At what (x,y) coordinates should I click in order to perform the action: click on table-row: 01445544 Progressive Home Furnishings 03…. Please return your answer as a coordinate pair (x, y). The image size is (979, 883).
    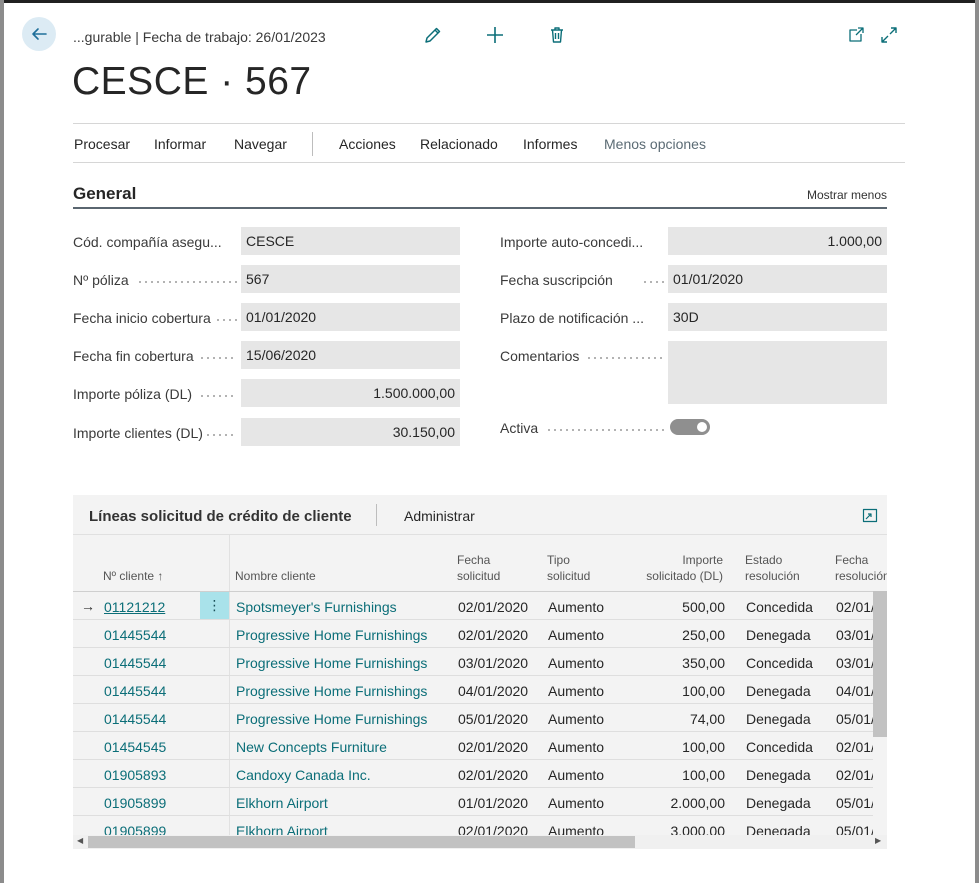
    Looking at the image, I should click on (474, 662).